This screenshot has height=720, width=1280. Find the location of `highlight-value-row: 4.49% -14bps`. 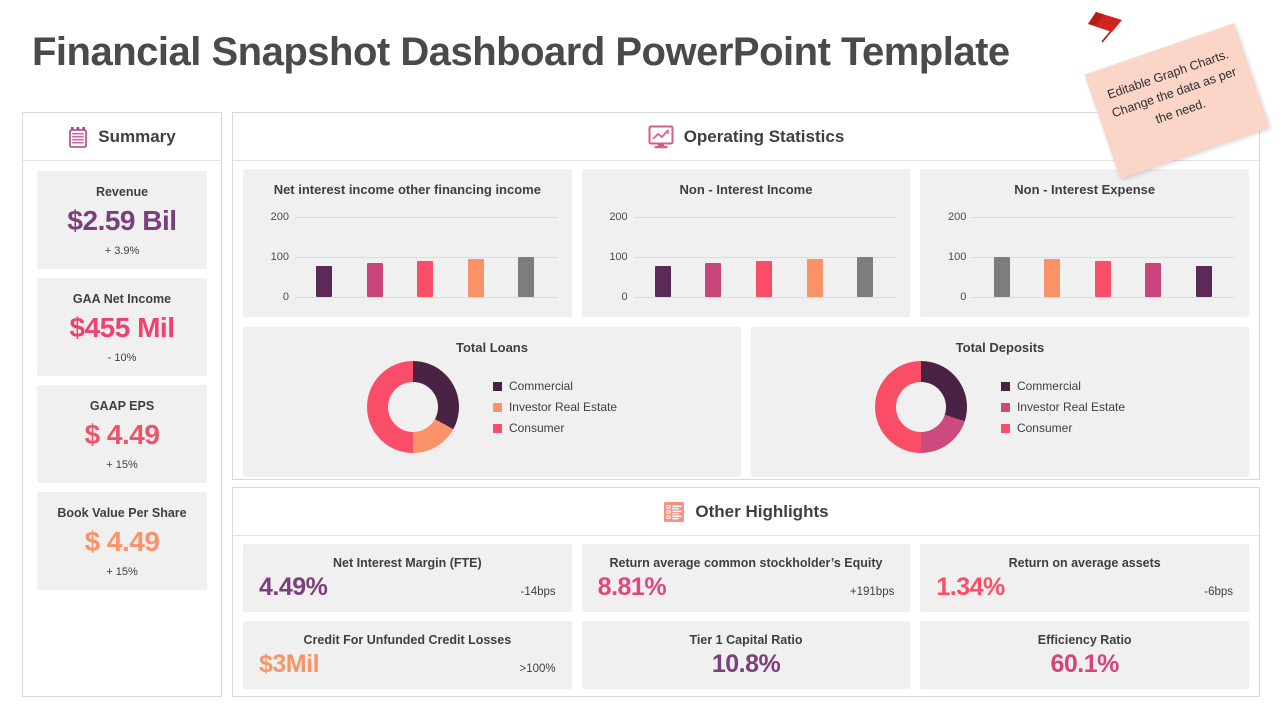

highlight-value-row: 4.49% -14bps is located at coordinates (407, 587).